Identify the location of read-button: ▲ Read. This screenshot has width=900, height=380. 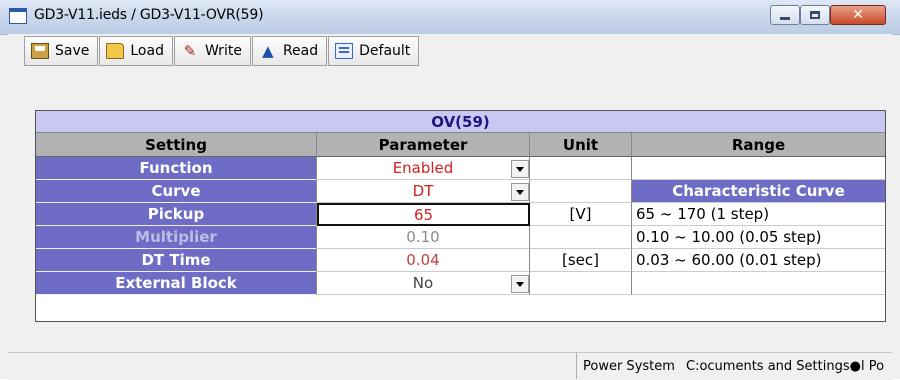
(289, 51).